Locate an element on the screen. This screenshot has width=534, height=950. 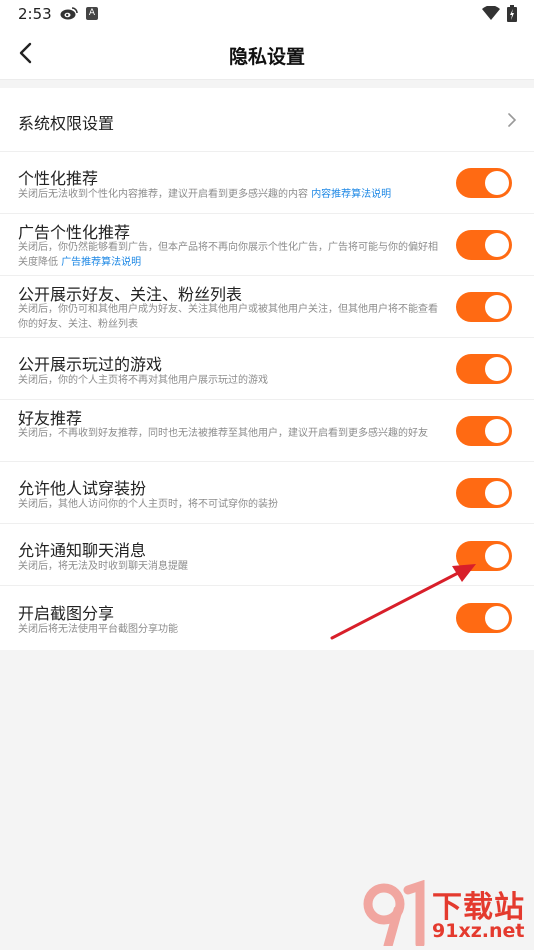
status-bar: 2:53 A is located at coordinates (267, 14).